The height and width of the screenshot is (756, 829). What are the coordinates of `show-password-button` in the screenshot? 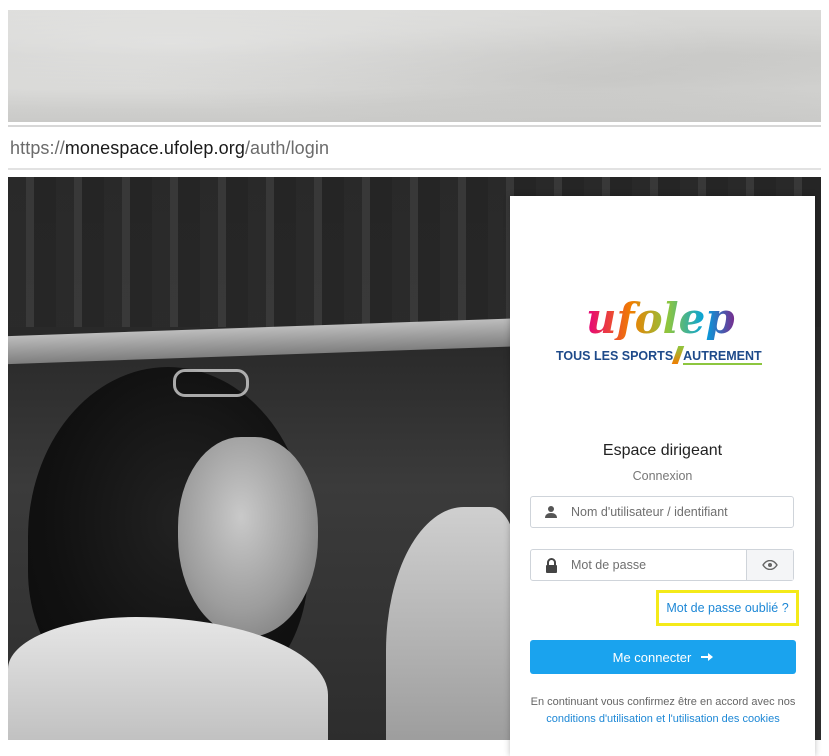 It's located at (769, 565).